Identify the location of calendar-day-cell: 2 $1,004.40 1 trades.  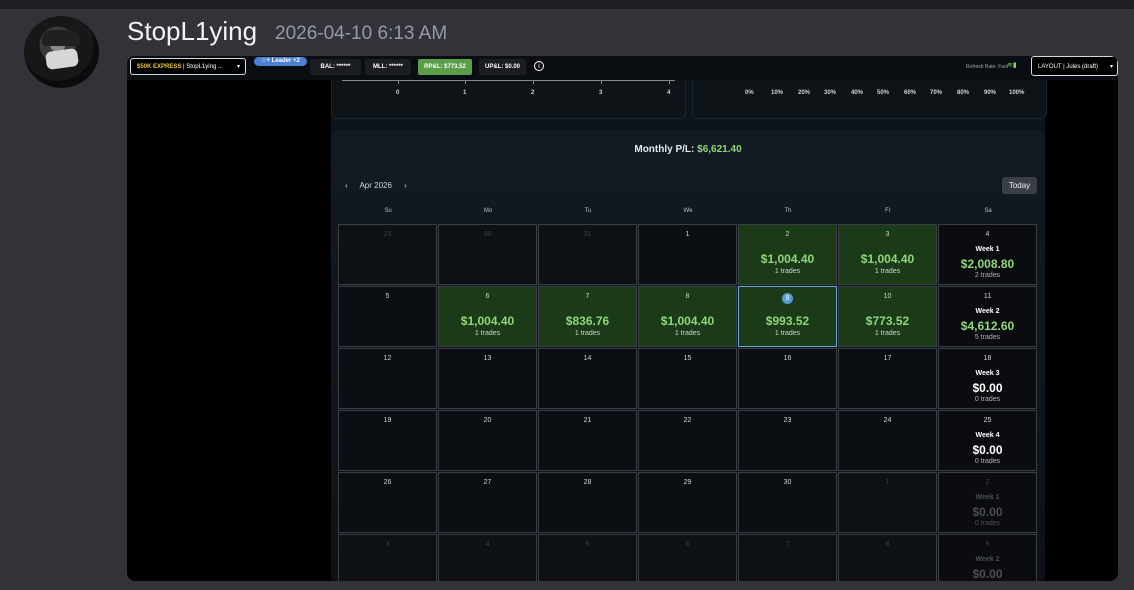
(787, 254).